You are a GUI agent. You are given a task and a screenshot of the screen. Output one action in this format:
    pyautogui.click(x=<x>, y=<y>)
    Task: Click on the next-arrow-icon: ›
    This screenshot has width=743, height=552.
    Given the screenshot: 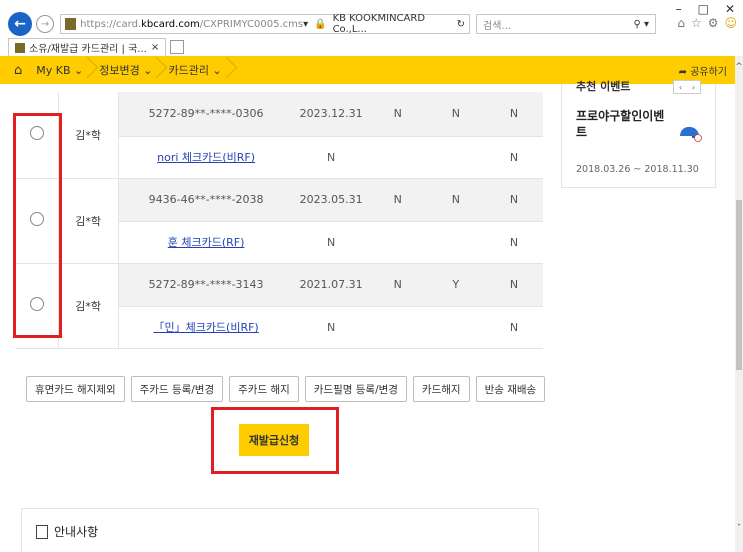 What is the action you would take?
    pyautogui.click(x=693, y=87)
    